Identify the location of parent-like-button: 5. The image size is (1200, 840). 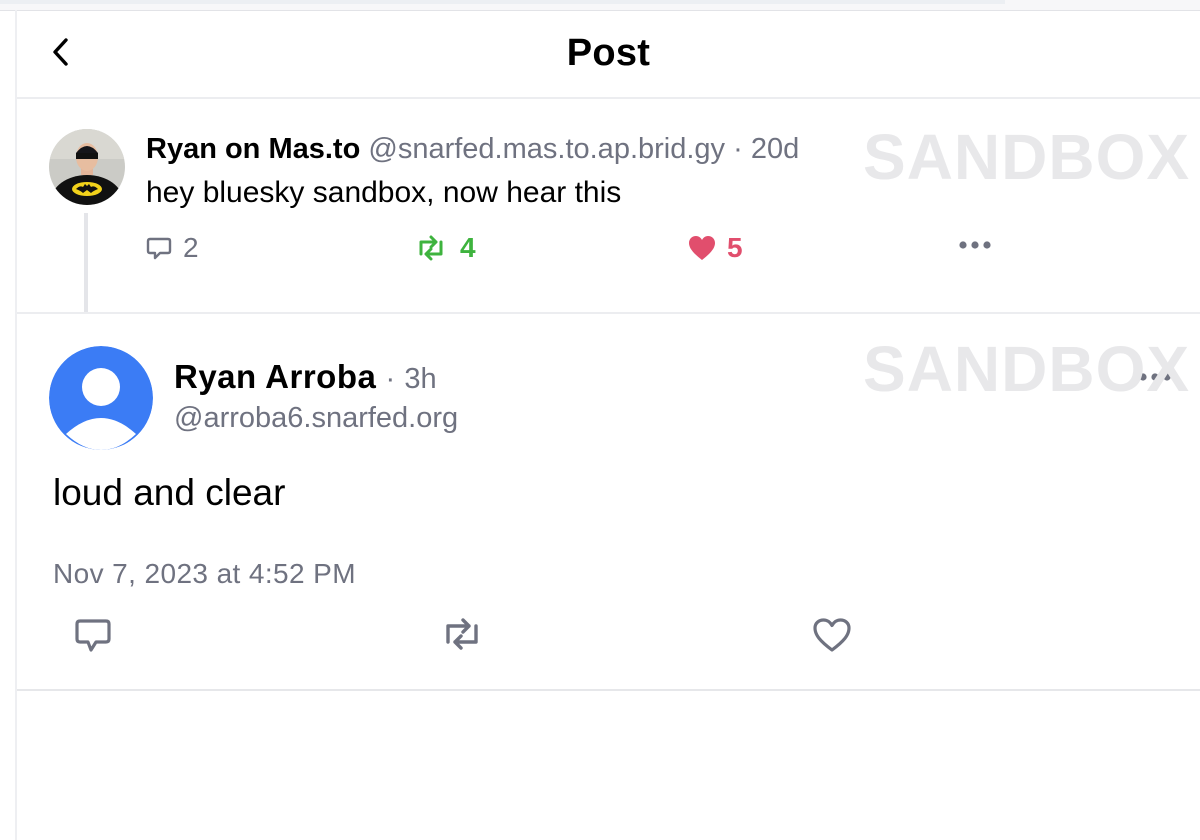
(715, 248).